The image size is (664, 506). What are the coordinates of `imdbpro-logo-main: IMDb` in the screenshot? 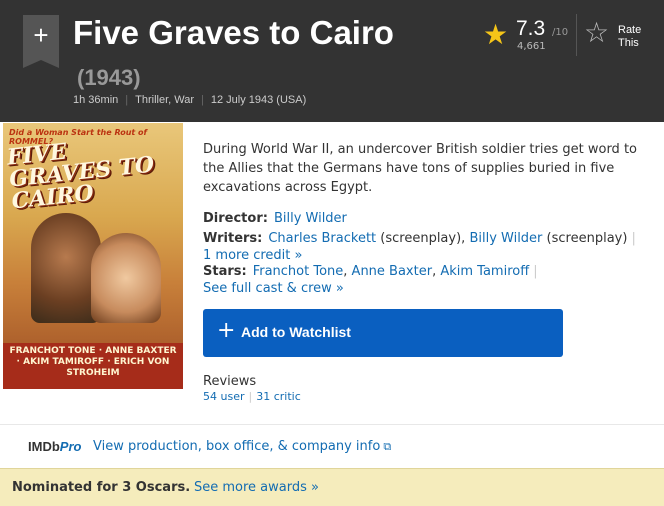 It's located at (44, 446).